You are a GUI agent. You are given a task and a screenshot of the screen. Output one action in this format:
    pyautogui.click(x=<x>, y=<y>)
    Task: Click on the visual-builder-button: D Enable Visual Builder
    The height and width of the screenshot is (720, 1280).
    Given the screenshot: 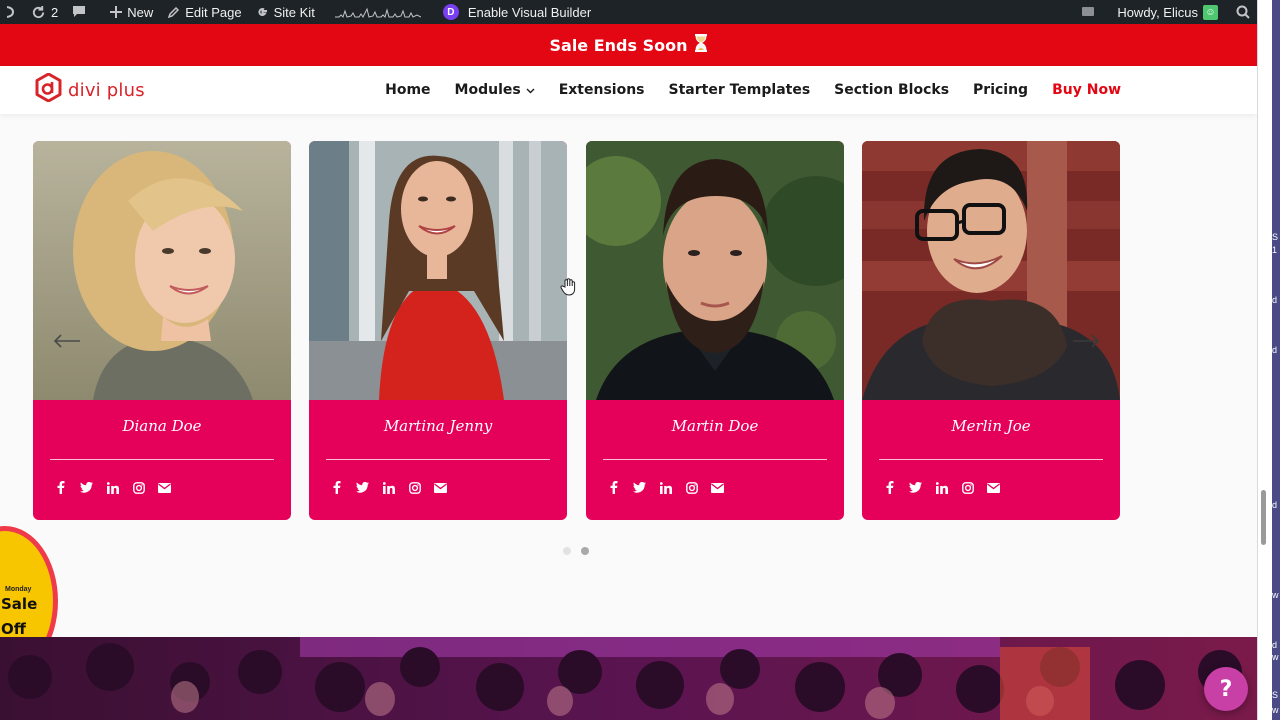 What is the action you would take?
    pyautogui.click(x=517, y=12)
    